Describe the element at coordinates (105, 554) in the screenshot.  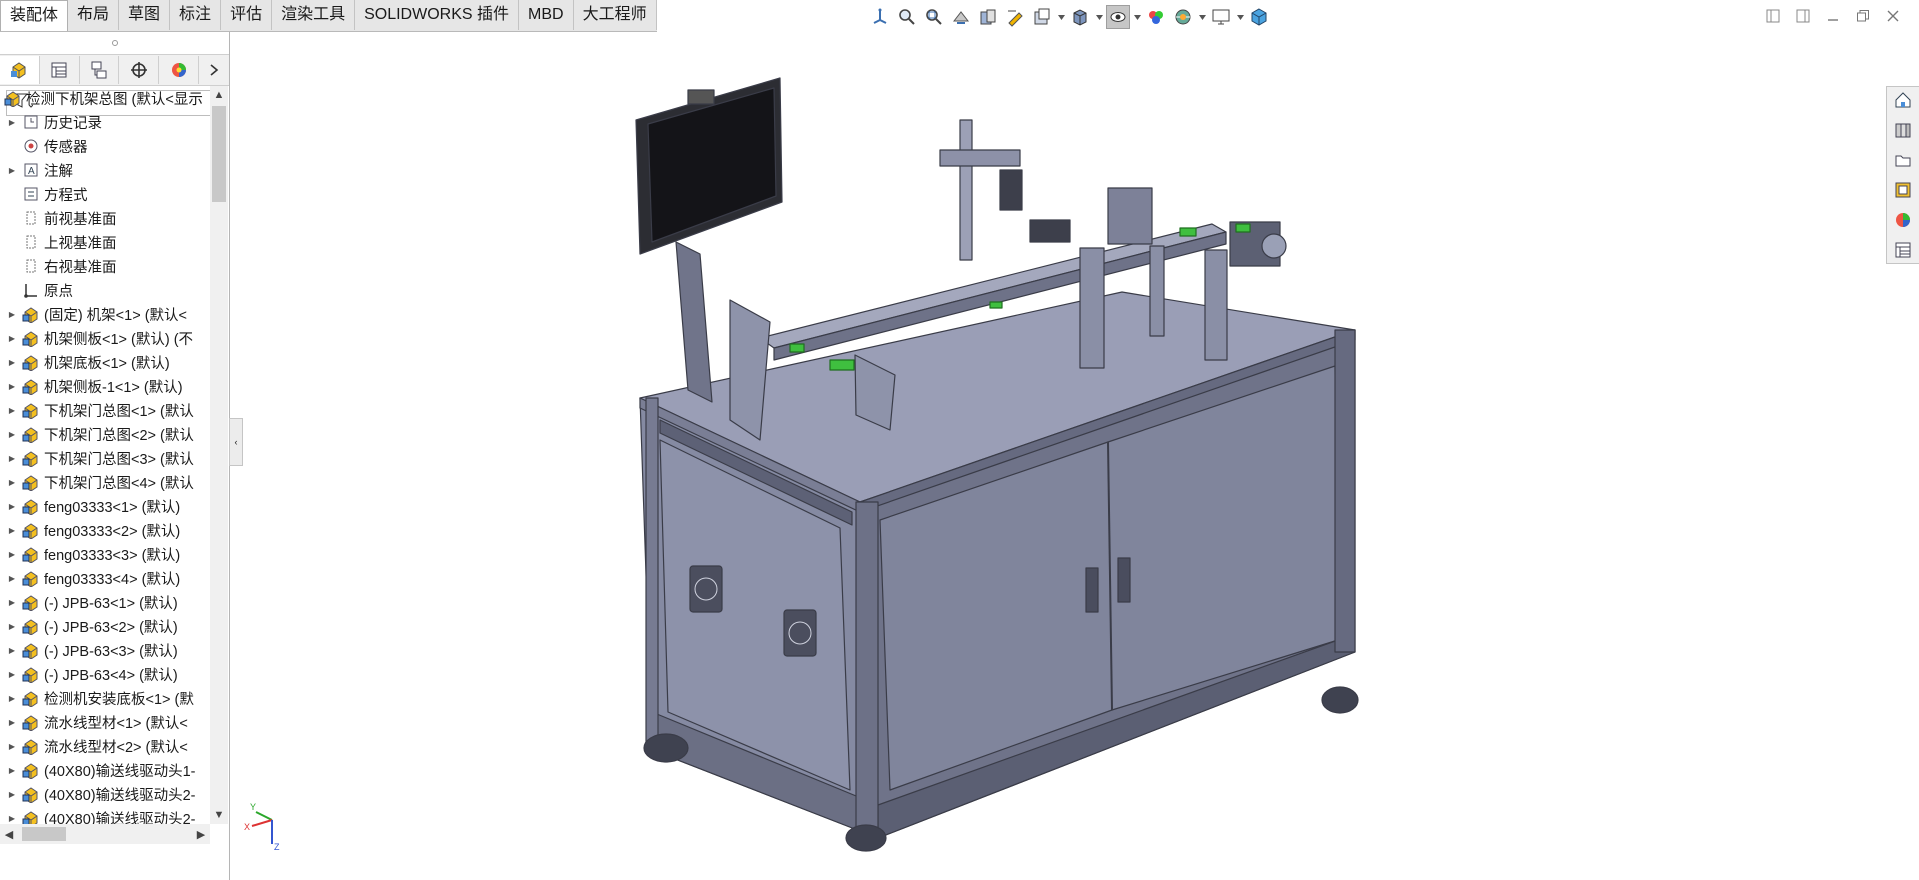
I see `tree-item: ▶ feng03333<3> (默认)` at that location.